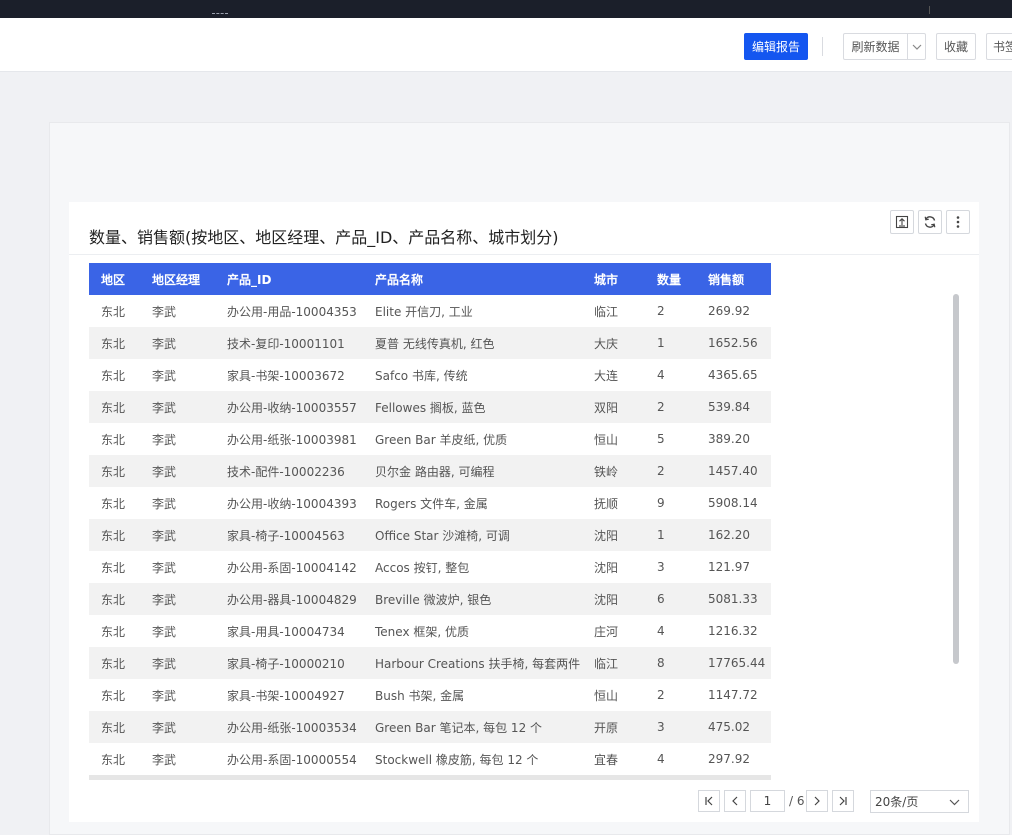  What do you see at coordinates (875, 46) in the screenshot?
I see `refresh-data-button: 刷新数据` at bounding box center [875, 46].